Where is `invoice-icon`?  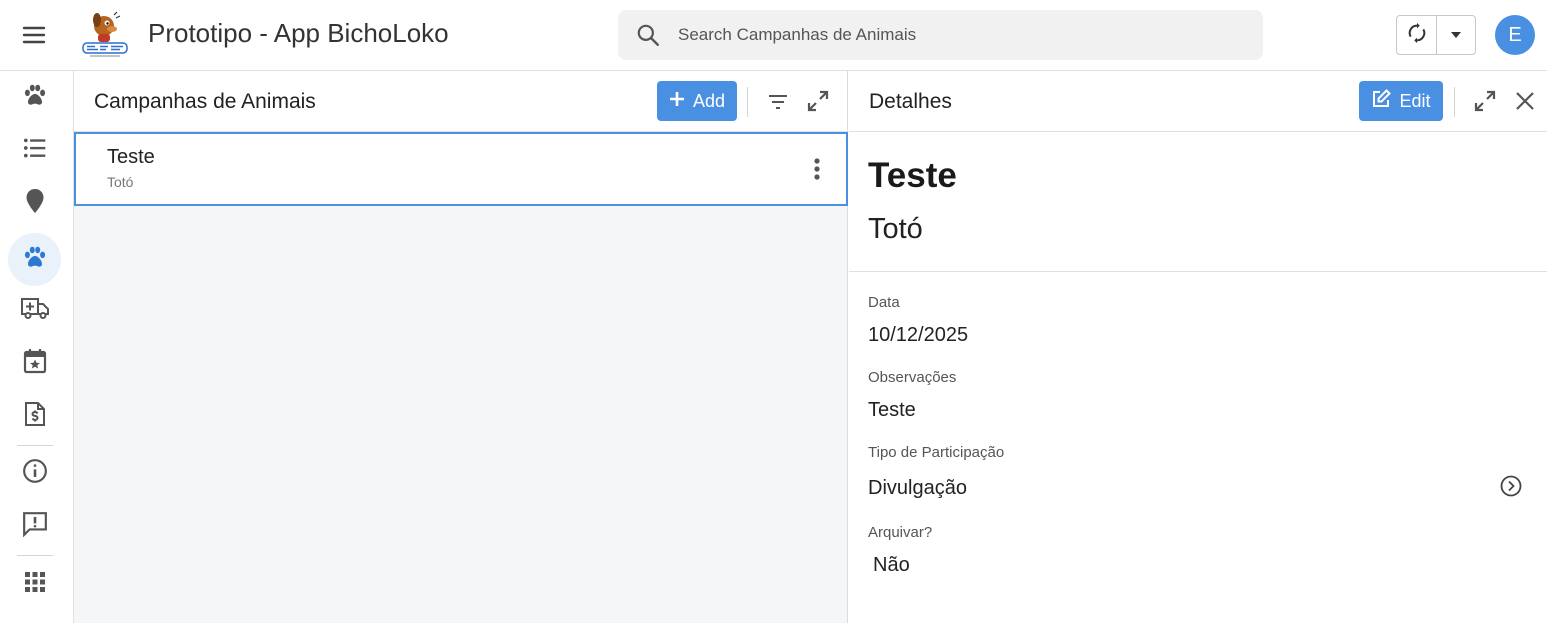
invoice-icon is located at coordinates (35, 416).